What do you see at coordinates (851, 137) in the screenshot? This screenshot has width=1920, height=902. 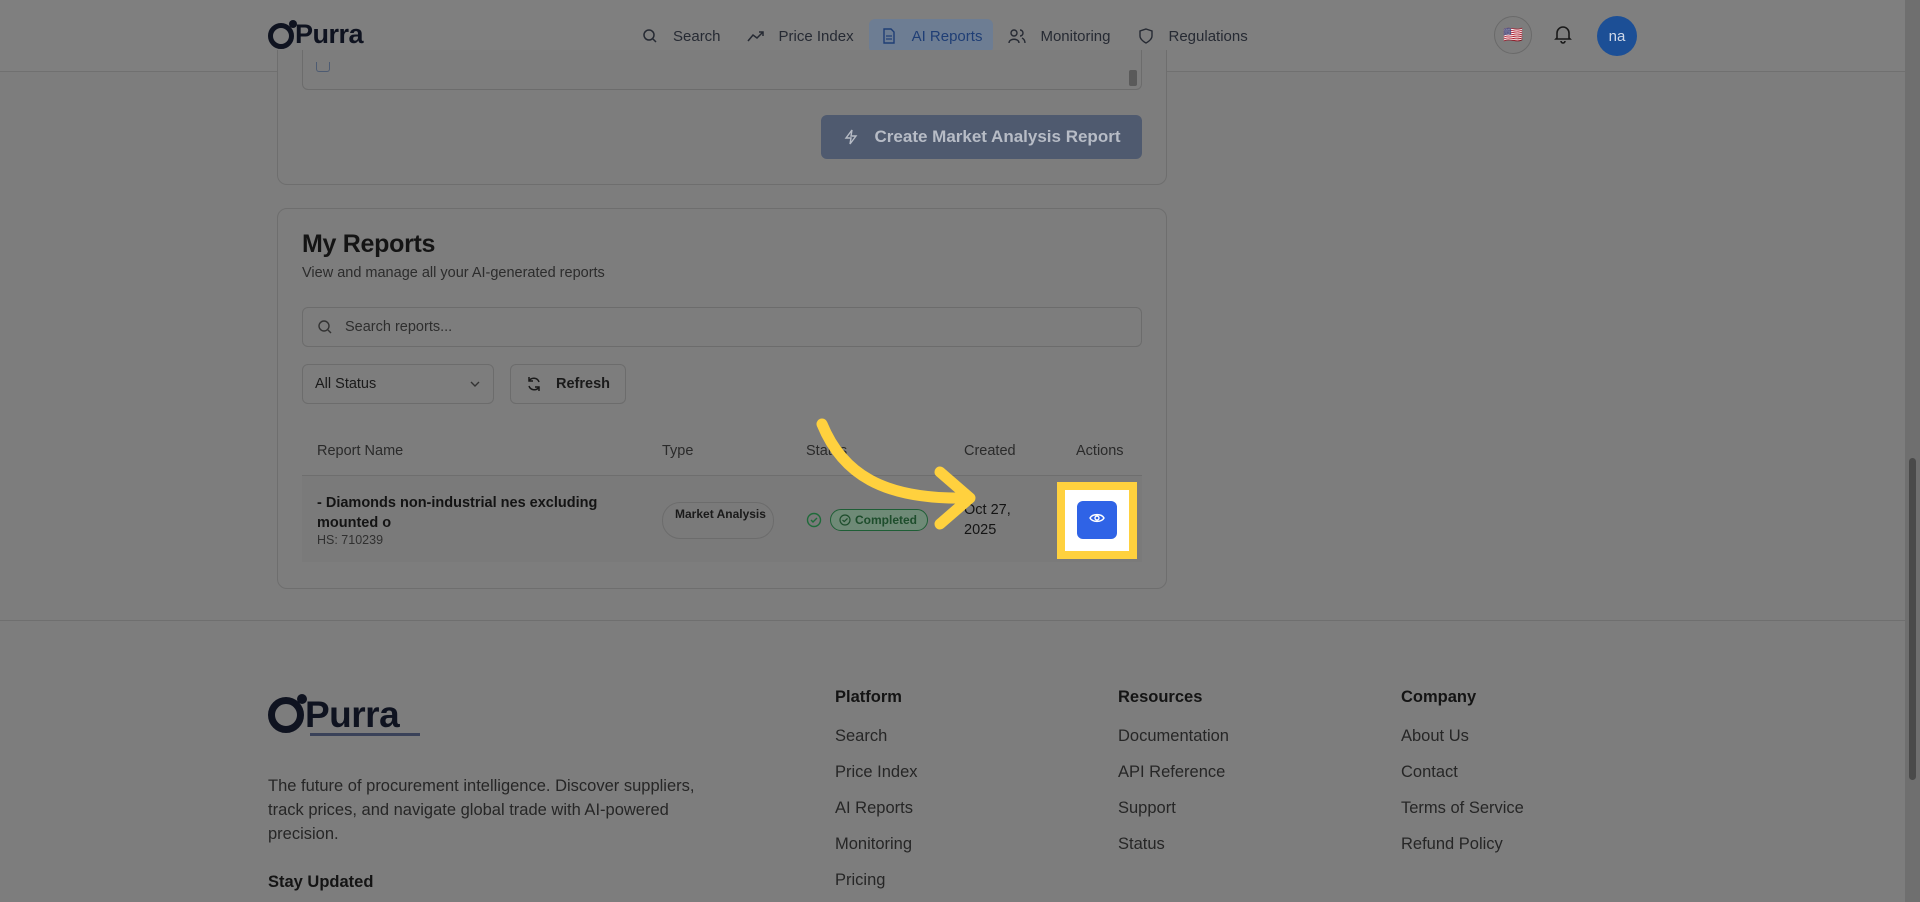 I see `lightning-icon` at bounding box center [851, 137].